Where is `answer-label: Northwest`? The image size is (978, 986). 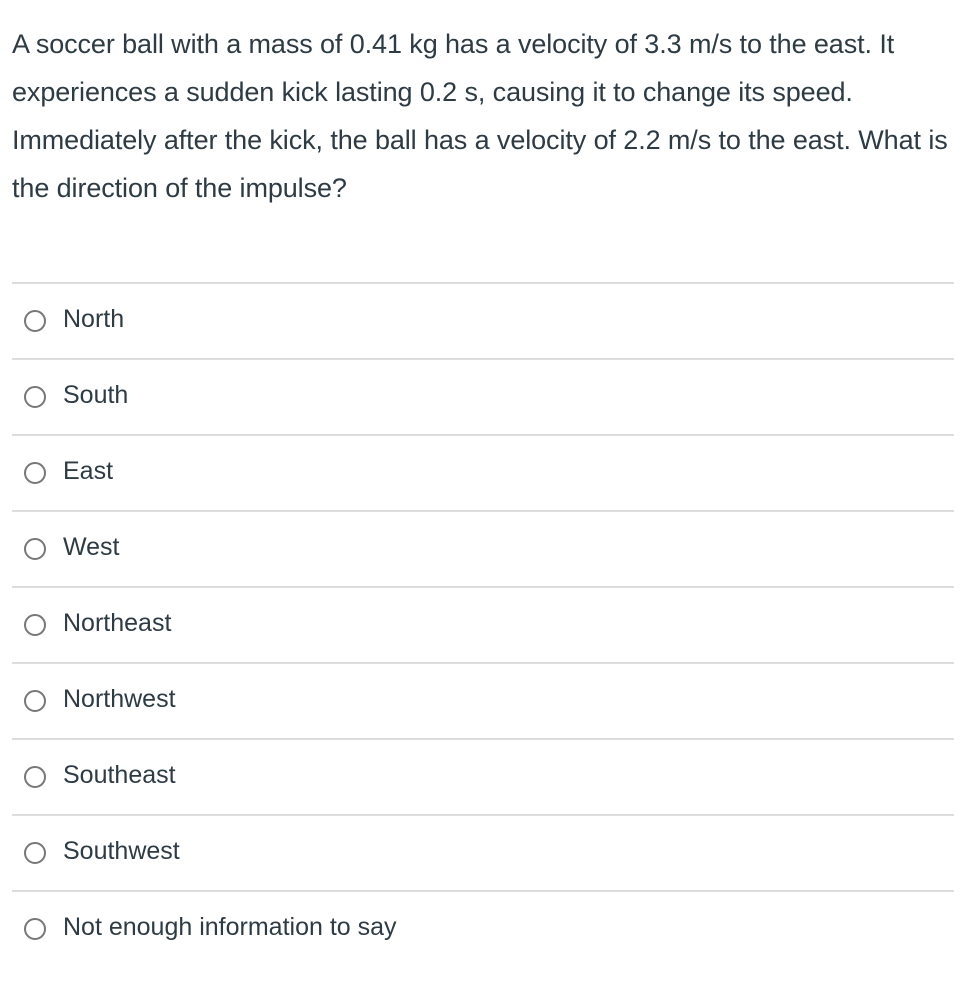 answer-label: Northwest is located at coordinates (119, 698).